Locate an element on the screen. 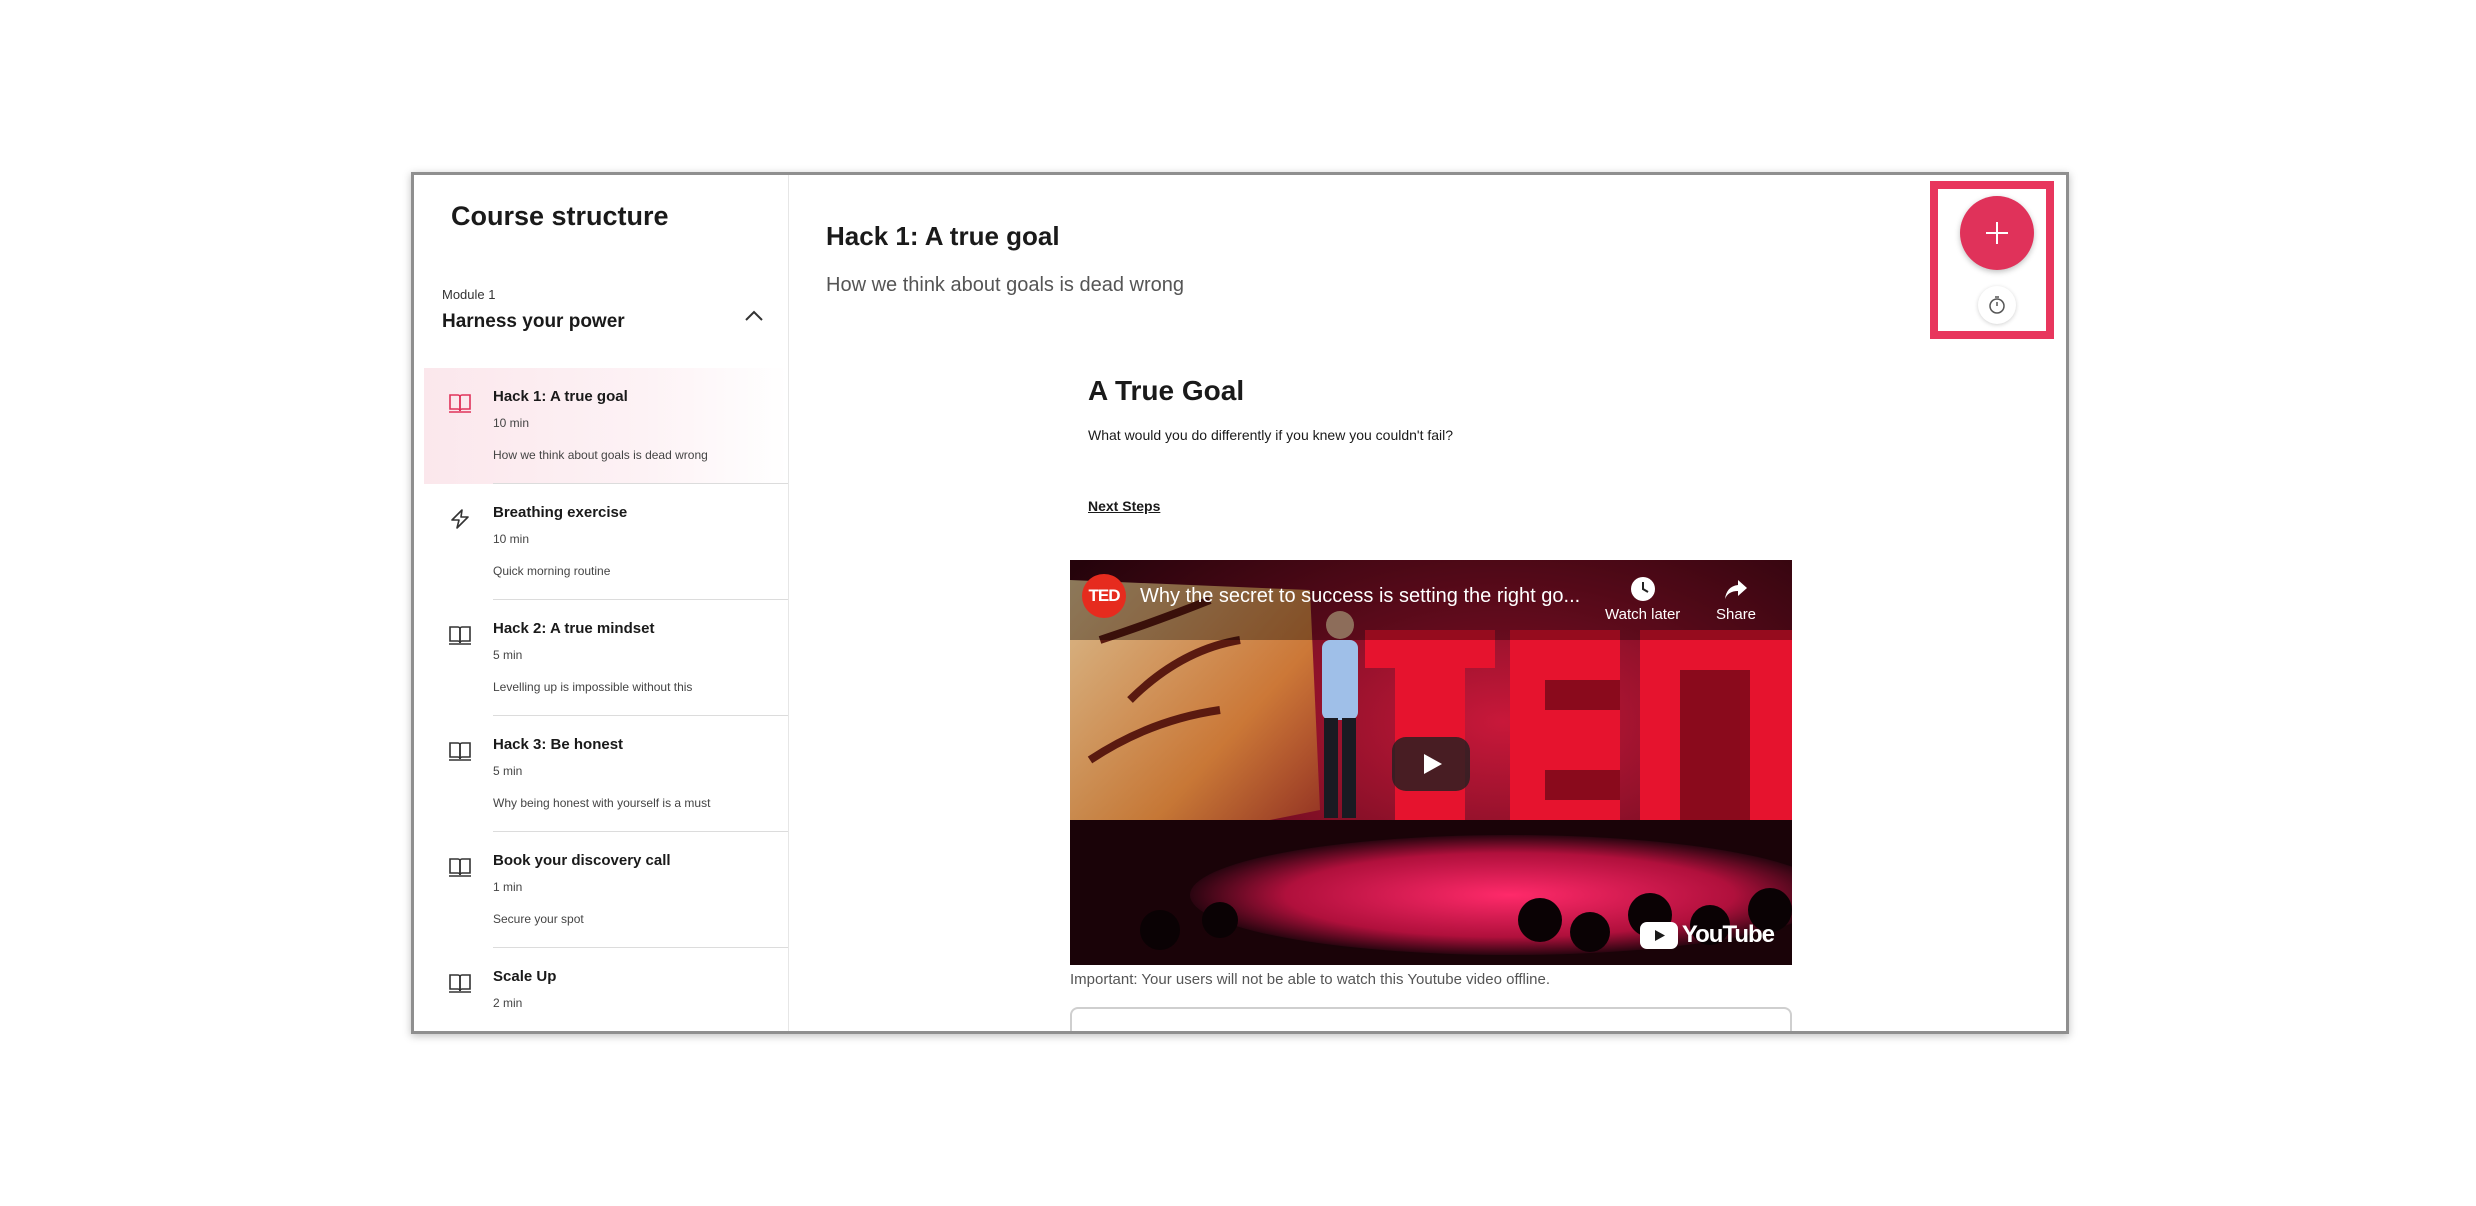 This screenshot has height=1206, width=2476. plus-icon is located at coordinates (1997, 233).